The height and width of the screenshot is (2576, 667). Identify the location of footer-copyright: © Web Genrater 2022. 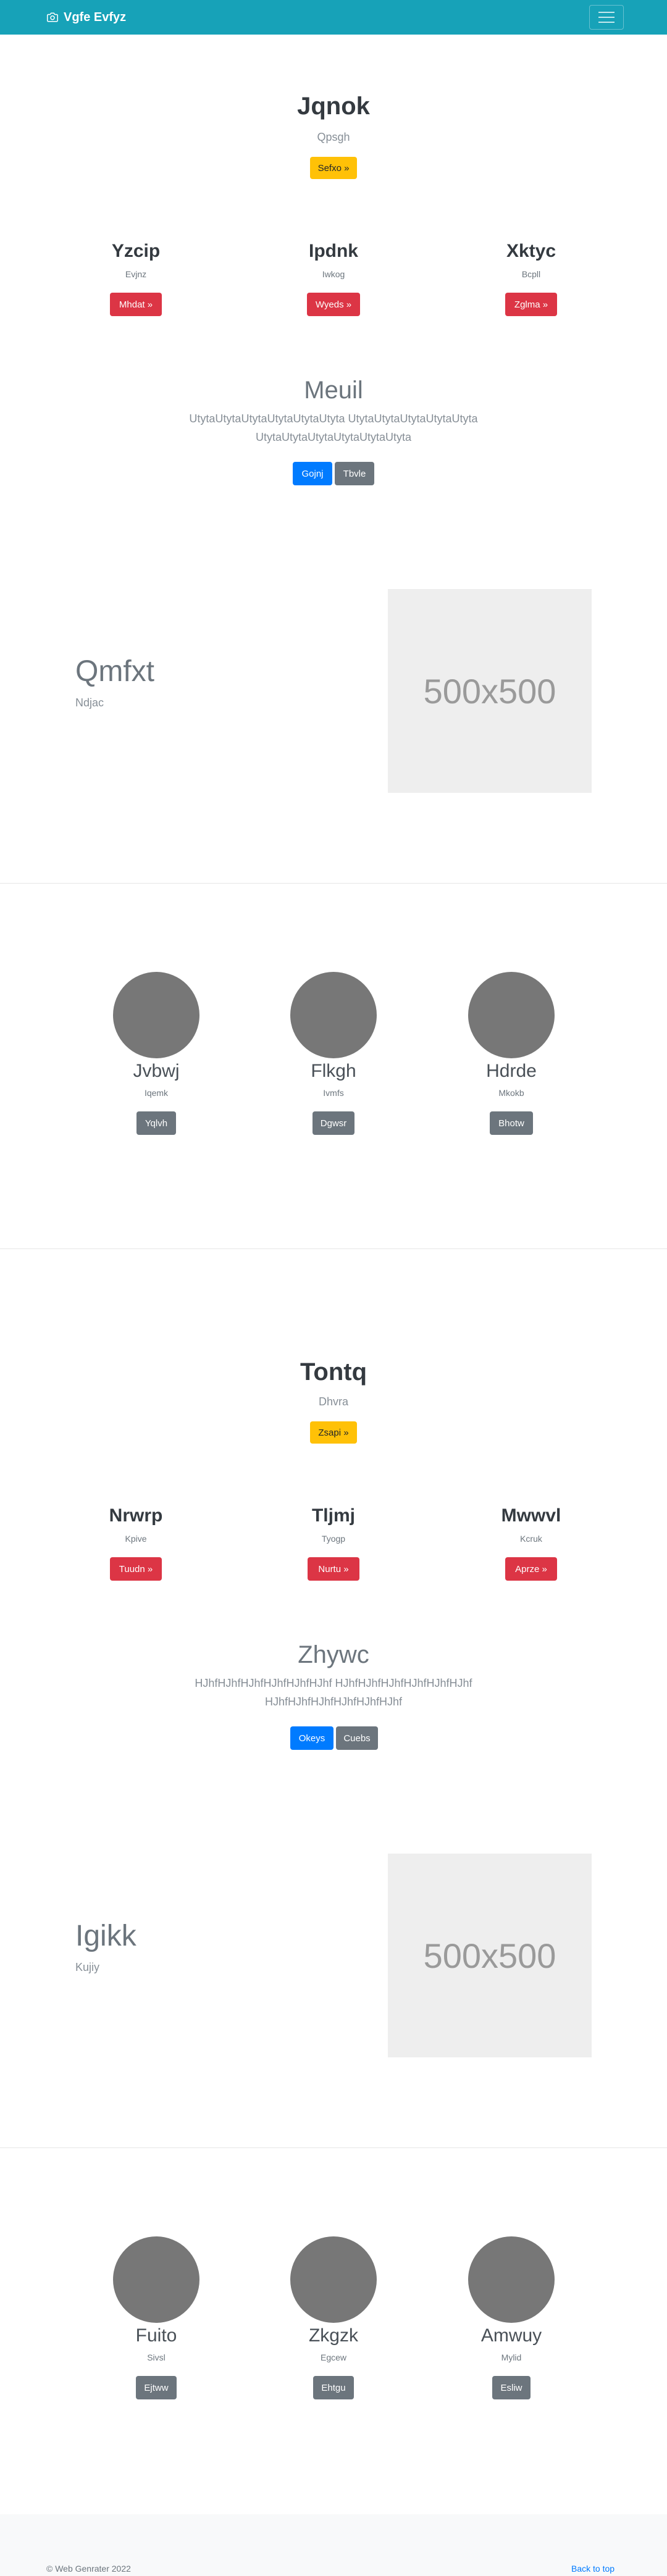
(88, 2569).